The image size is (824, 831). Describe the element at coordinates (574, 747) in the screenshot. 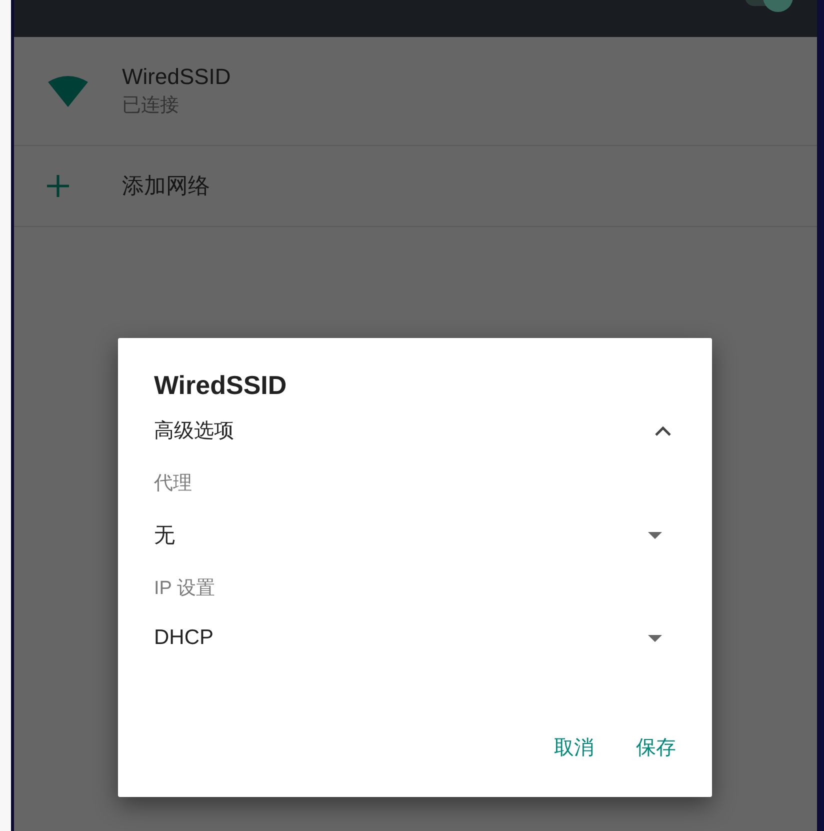

I see `dialog-button: 取消` at that location.